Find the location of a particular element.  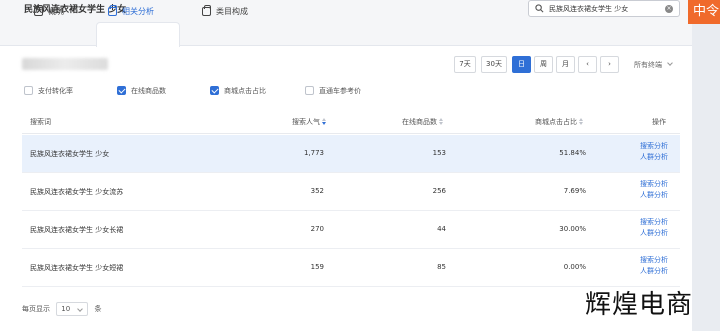

table-row: 民族风连衣裙女学生 少女 1,773 153 51.84% 搜索分析 人群分析 is located at coordinates (351, 154).